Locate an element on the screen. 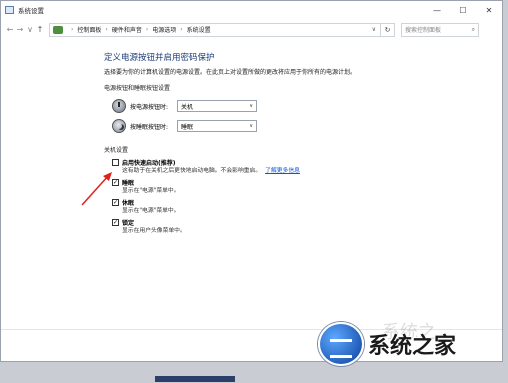  breadcrumb-control-panel: 控制面板 is located at coordinates (89, 29).